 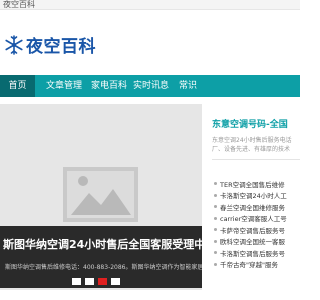 I want to click on sidebar-list-item: 欧科空调全国统一客服, so click(x=257, y=242).